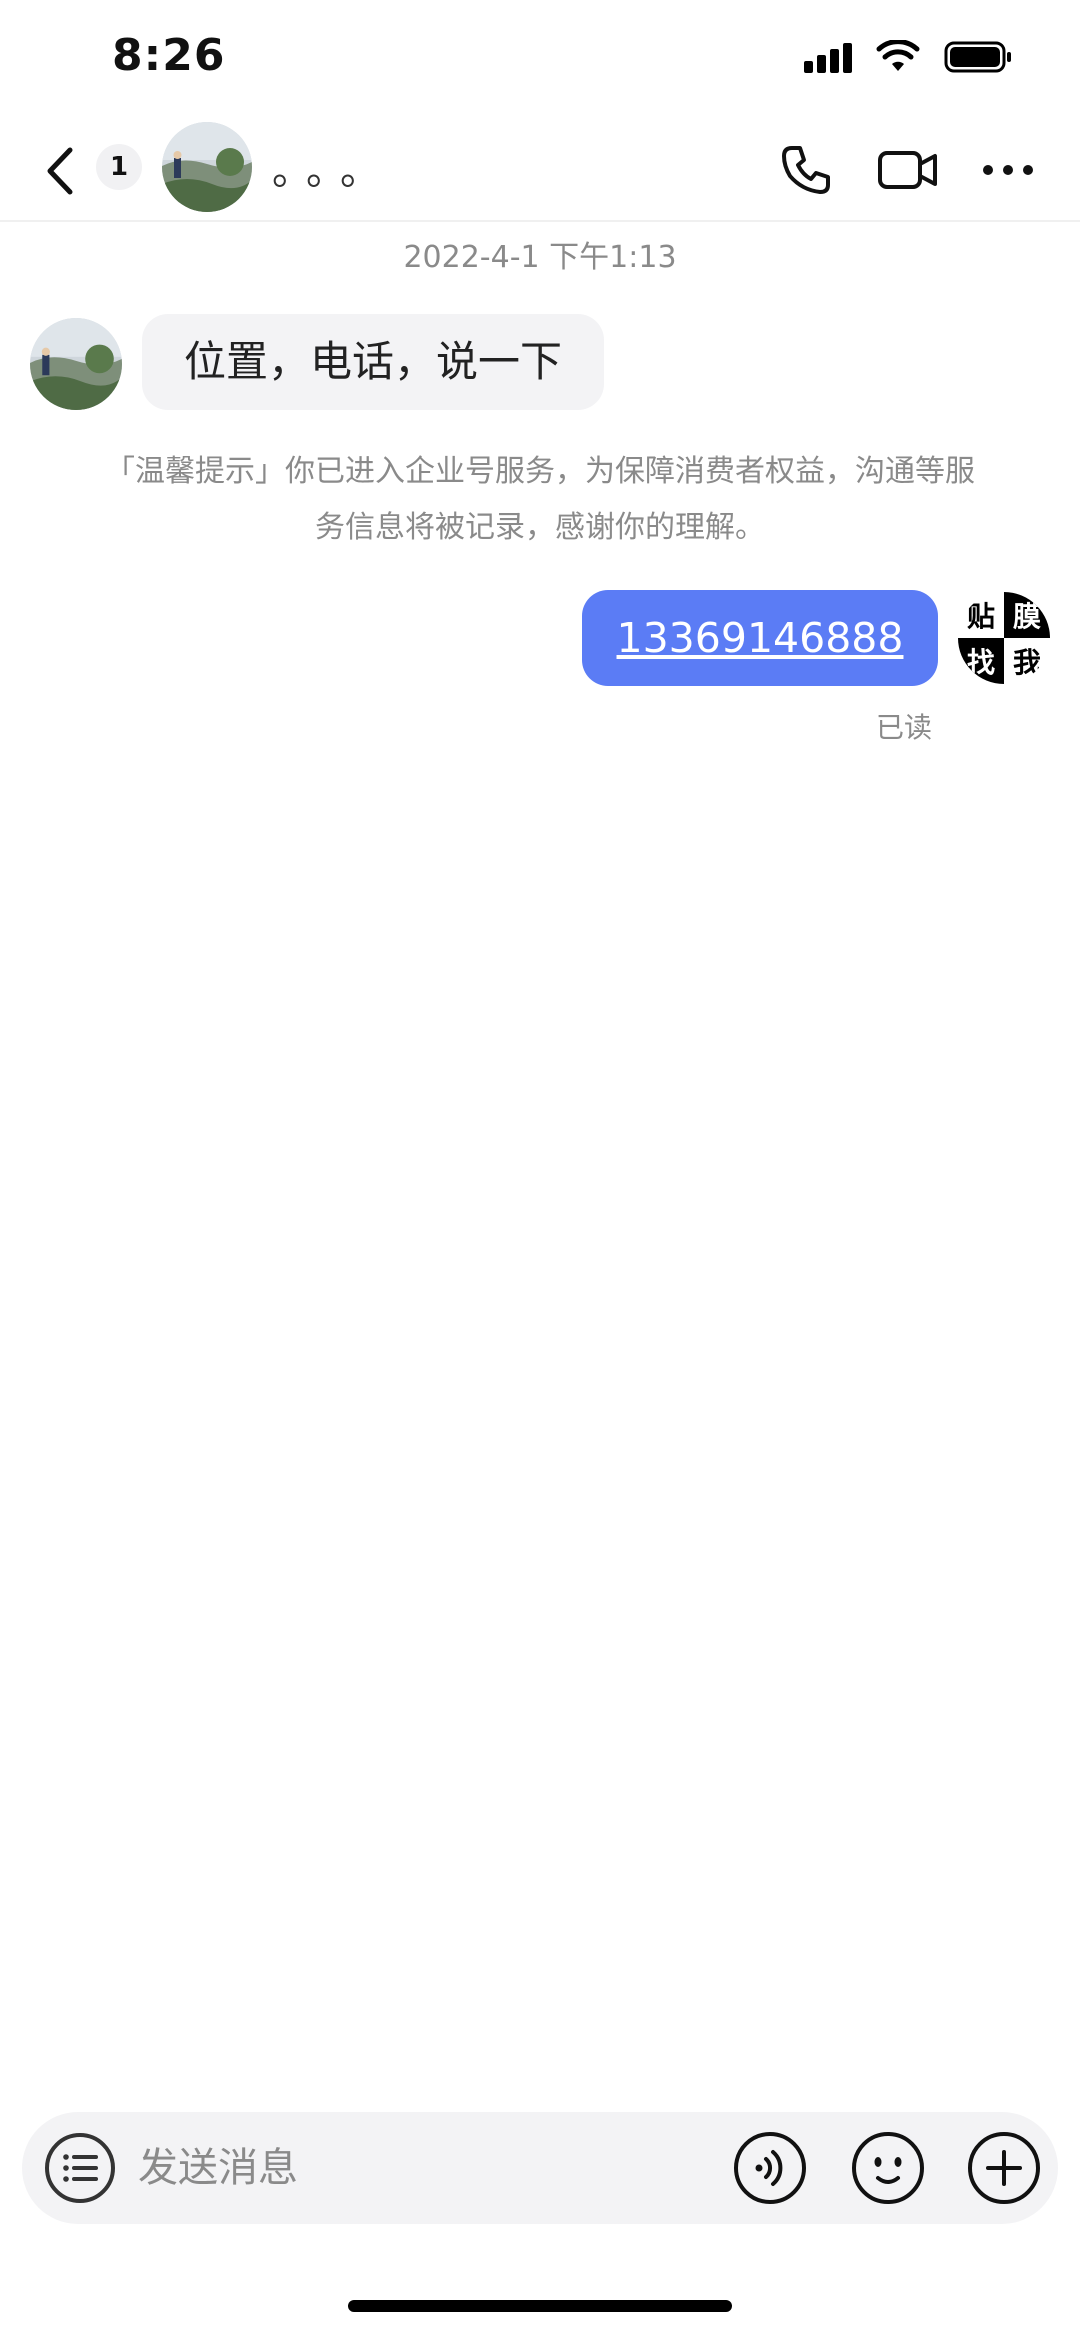 This screenshot has width=1080, height=2336. What do you see at coordinates (207, 167) in the screenshot?
I see `contact-avatar` at bounding box center [207, 167].